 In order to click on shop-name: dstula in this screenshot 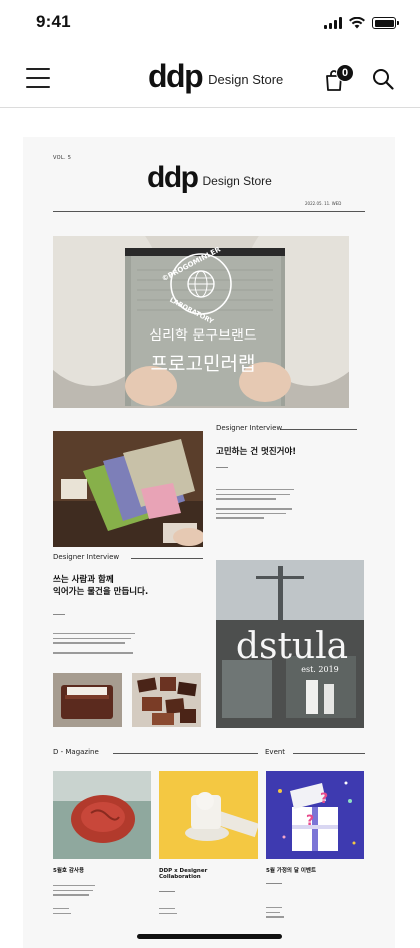, I will do `click(292, 646)`.